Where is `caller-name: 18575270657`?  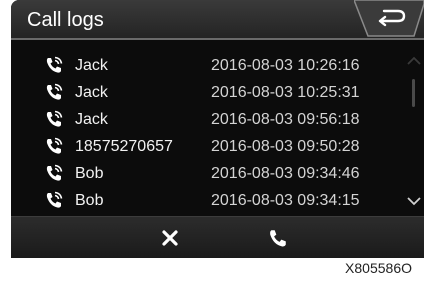
caller-name: 18575270657 is located at coordinates (124, 146).